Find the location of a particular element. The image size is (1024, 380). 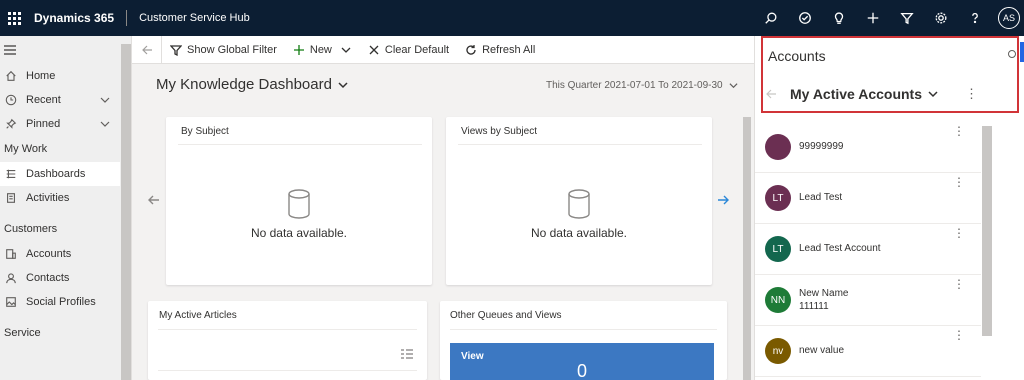

app-name: Dynamics 365 is located at coordinates (74, 18).